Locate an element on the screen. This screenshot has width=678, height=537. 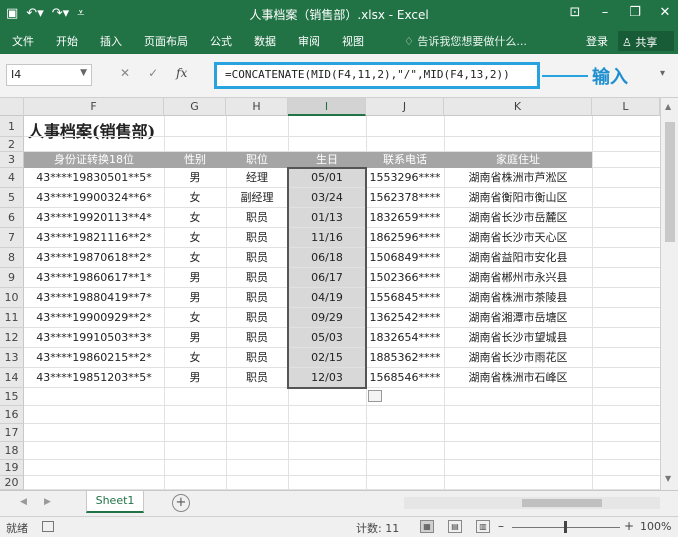
scroll-up-icon: ▲ is located at coordinates (668, 106).